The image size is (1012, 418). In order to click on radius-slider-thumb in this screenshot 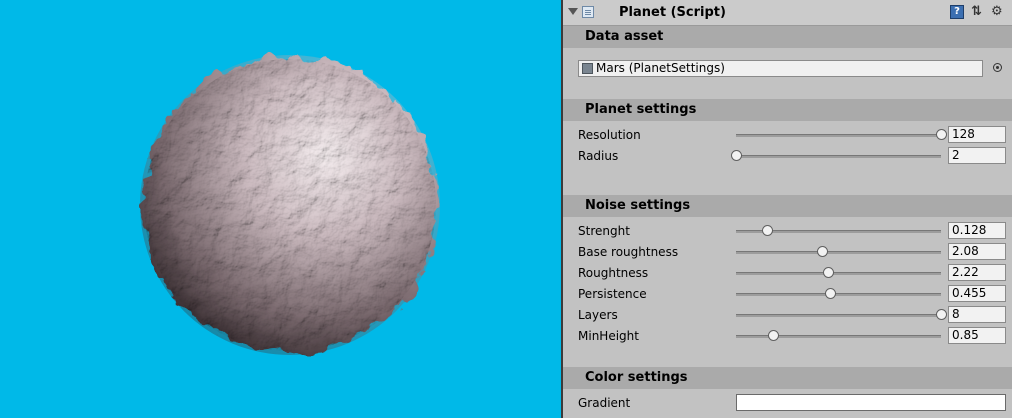, I will do `click(736, 155)`.